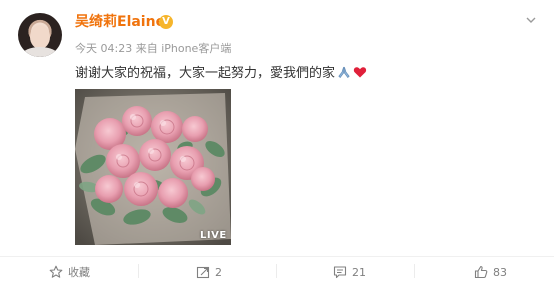  I want to click on pray-emoji-icon, so click(344, 72).